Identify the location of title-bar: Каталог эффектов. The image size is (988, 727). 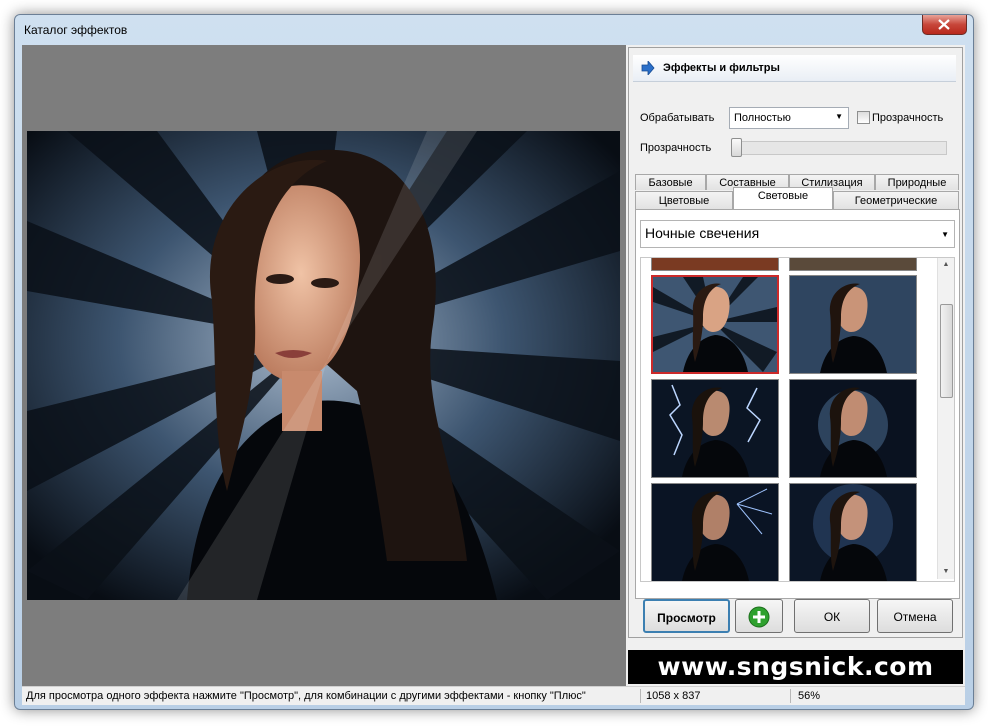
(494, 30).